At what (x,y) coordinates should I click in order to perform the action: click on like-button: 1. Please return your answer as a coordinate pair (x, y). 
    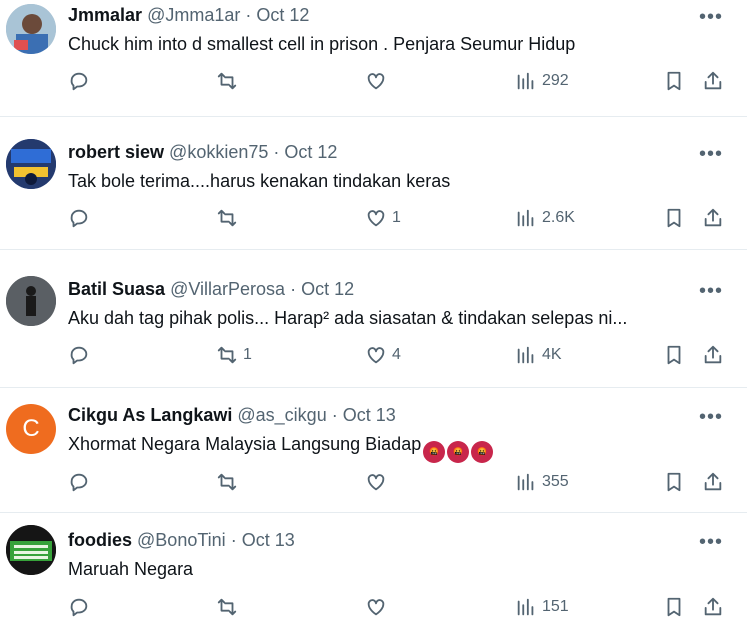
    Looking at the image, I should click on (383, 218).